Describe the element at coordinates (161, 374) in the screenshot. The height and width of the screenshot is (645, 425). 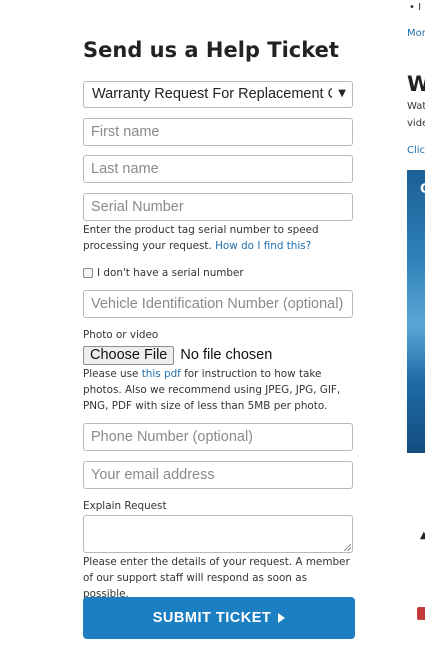
I see `instruction-pdf-link: this pdf` at that location.